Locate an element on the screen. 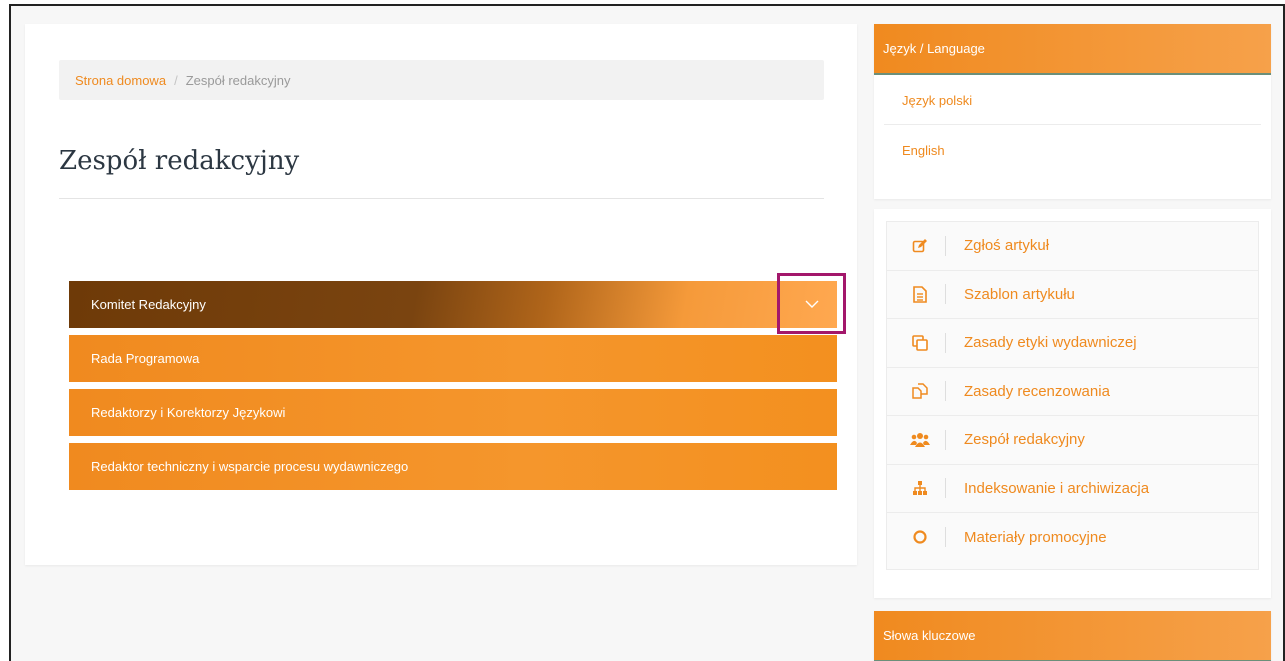 Image resolution: width=1285 pixels, height=661 pixels. accordion-item-label: Komitet Redakcyjny is located at coordinates (148, 304).